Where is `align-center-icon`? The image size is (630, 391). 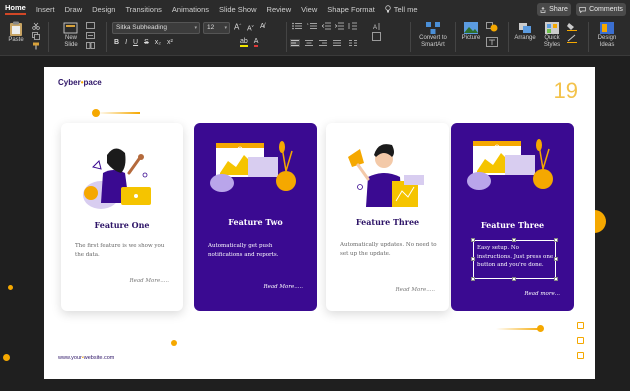
align-center-icon is located at coordinates (309, 43).